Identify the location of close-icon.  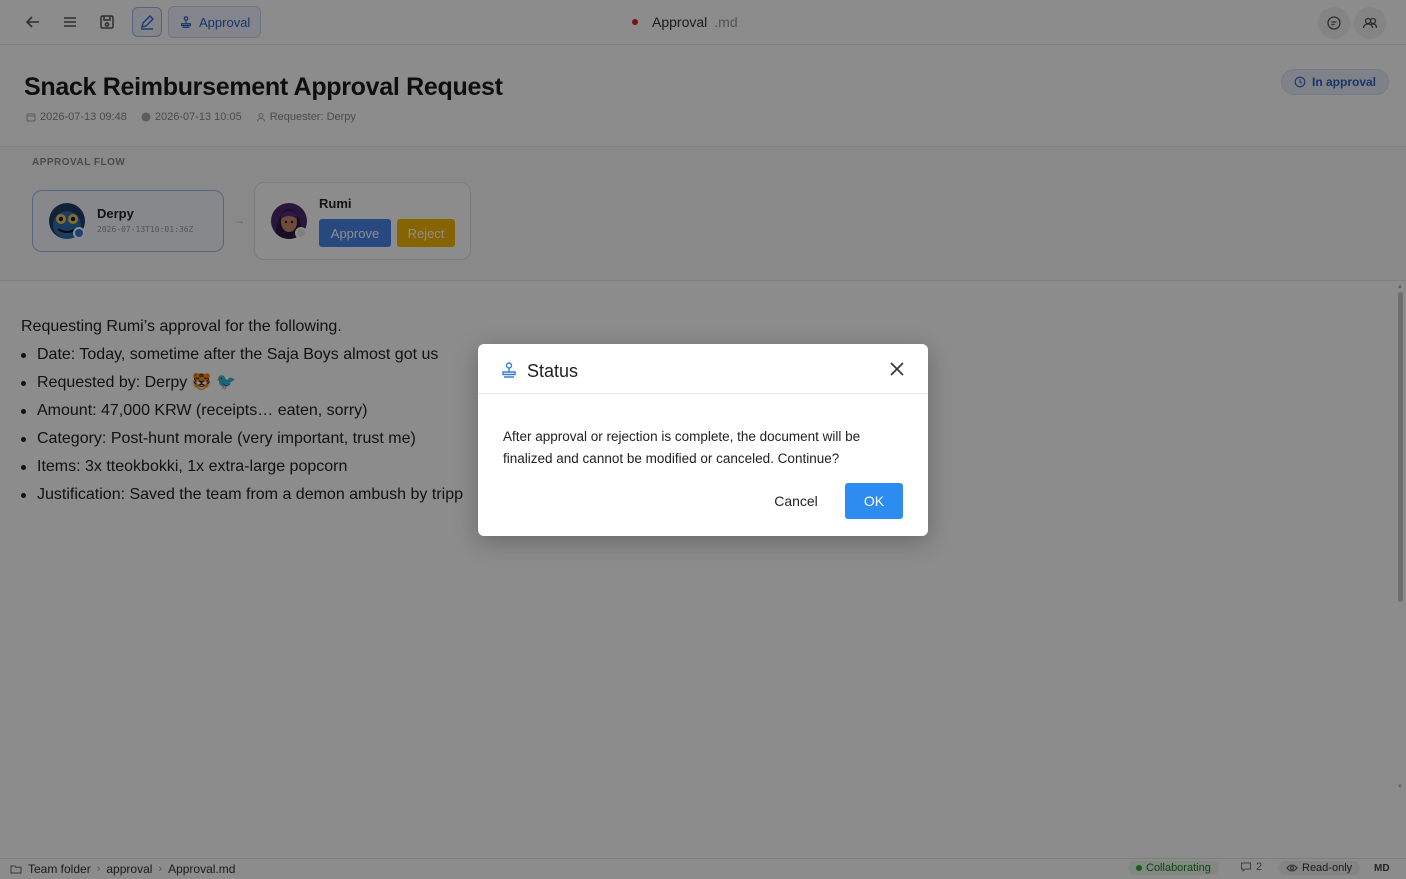
(897, 369).